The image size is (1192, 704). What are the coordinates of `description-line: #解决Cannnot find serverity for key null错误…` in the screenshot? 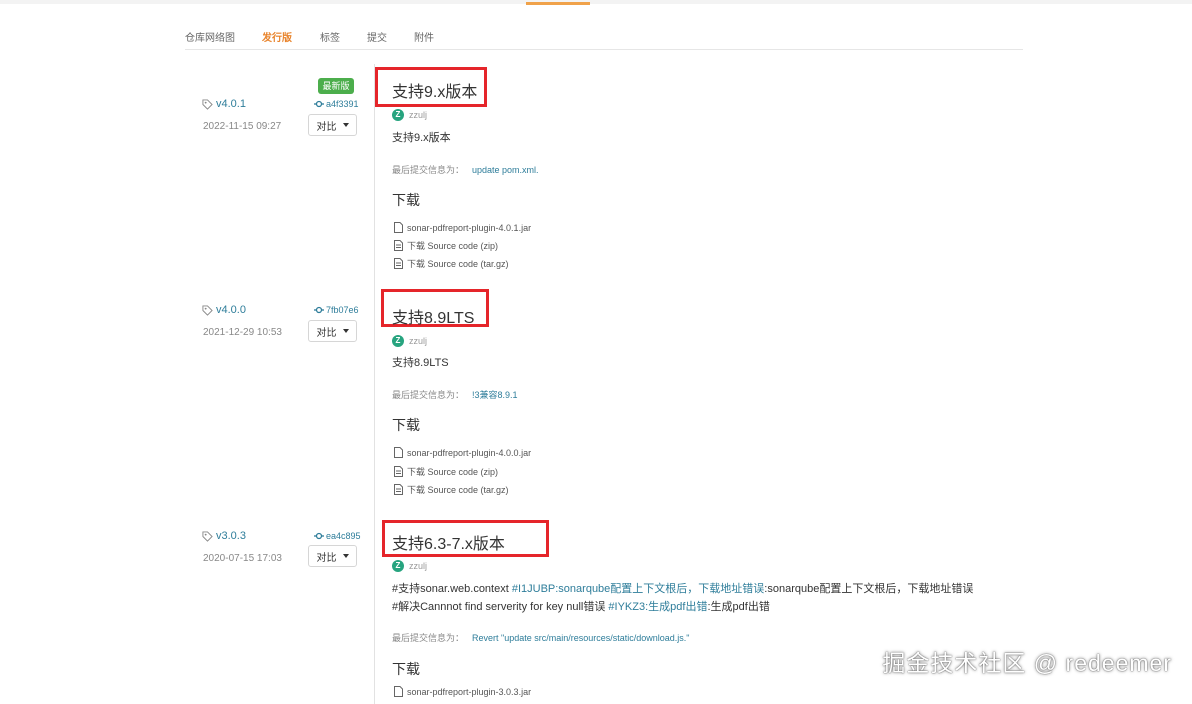 It's located at (682, 607).